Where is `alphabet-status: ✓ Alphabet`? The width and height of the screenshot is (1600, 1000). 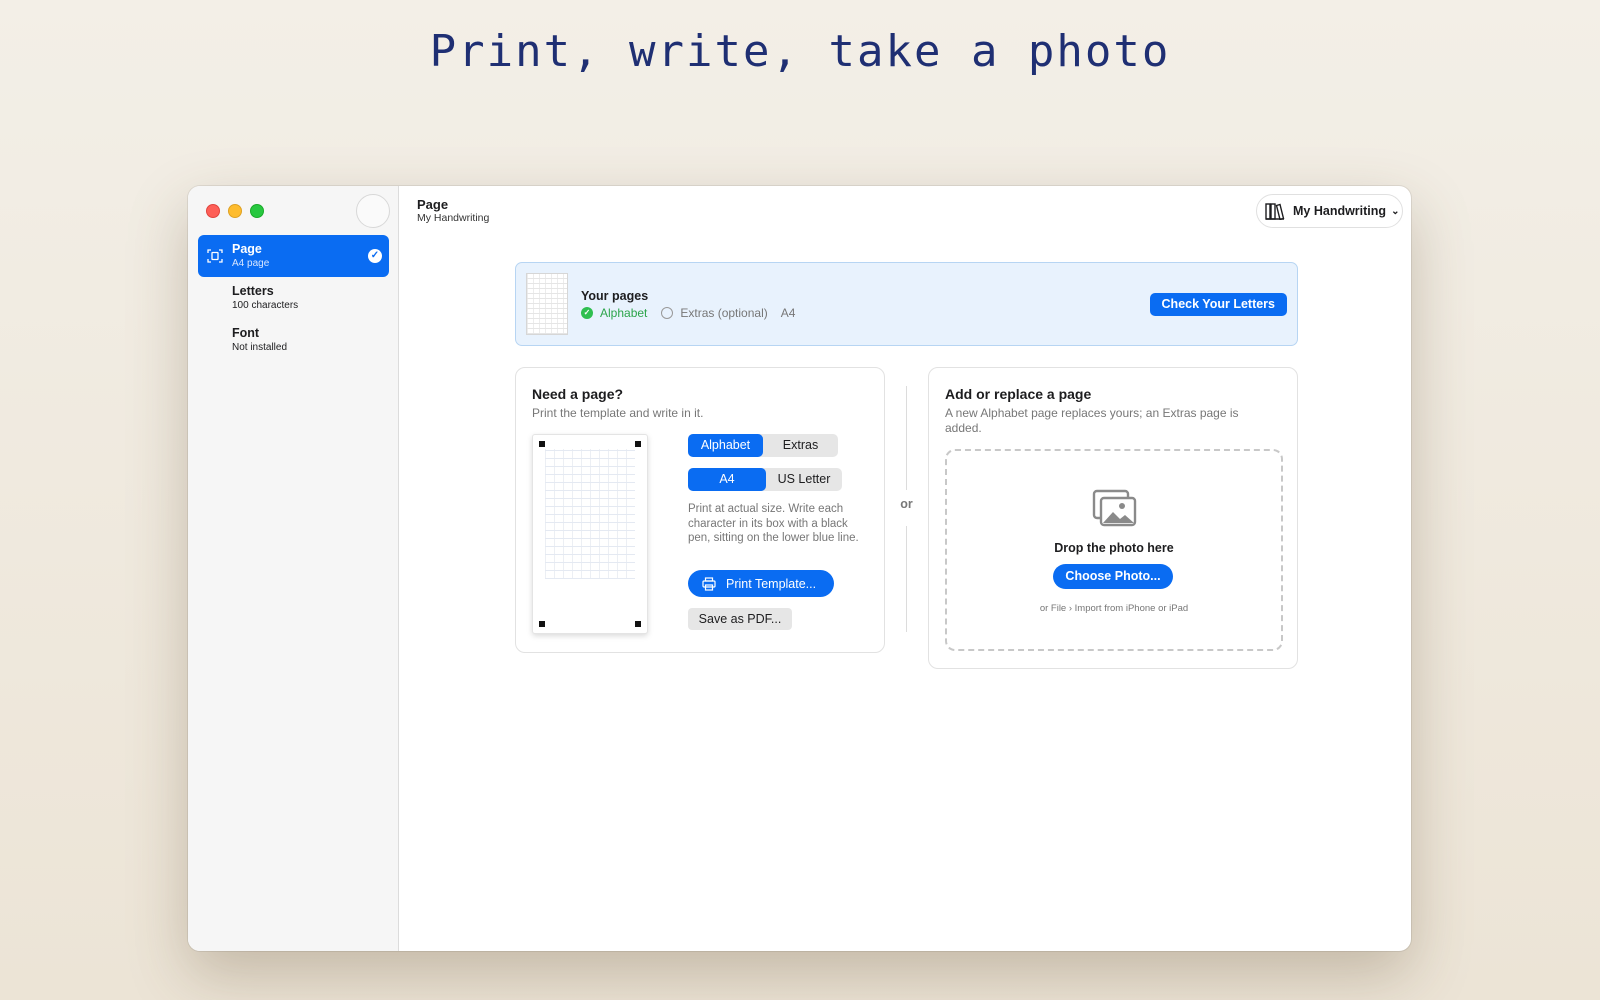 alphabet-status: ✓ Alphabet is located at coordinates (614, 313).